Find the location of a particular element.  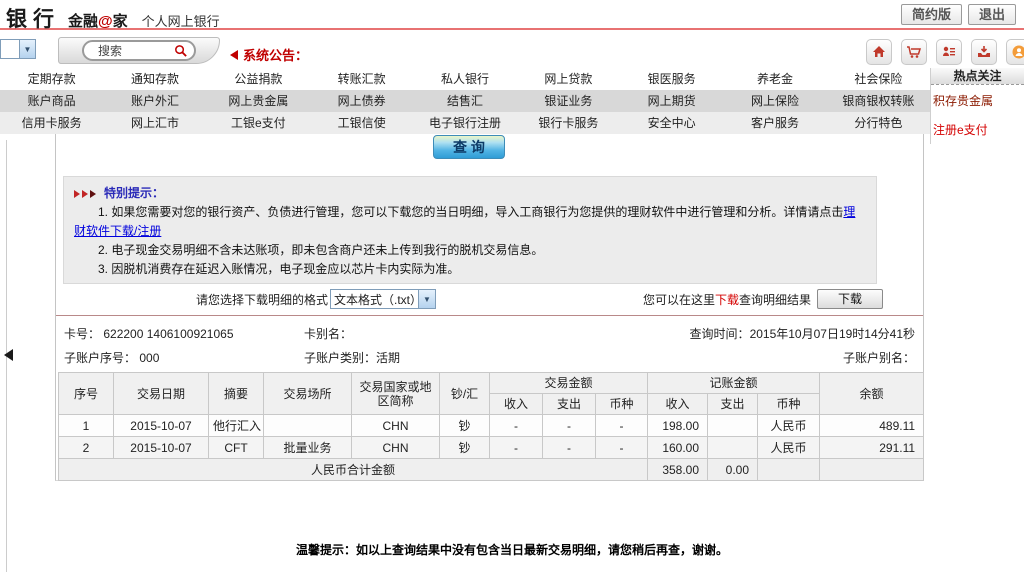

nav-item-online-insurance: 网上保险 is located at coordinates (774, 101).